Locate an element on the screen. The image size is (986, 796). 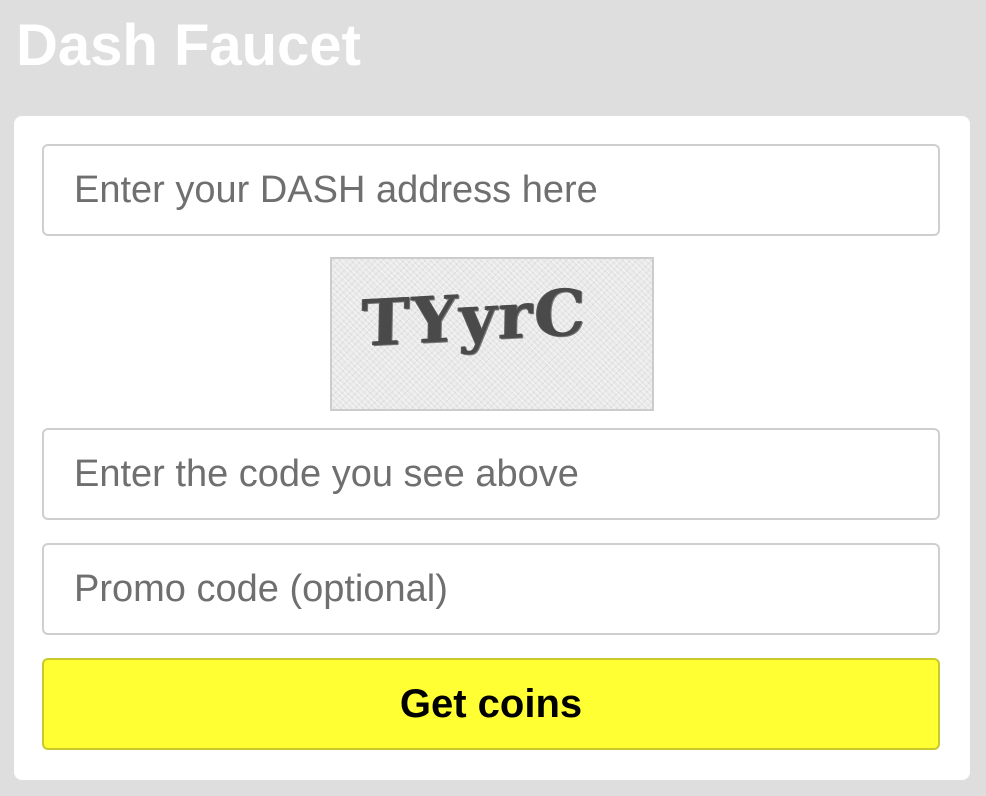
promo-code-input is located at coordinates (491, 589).